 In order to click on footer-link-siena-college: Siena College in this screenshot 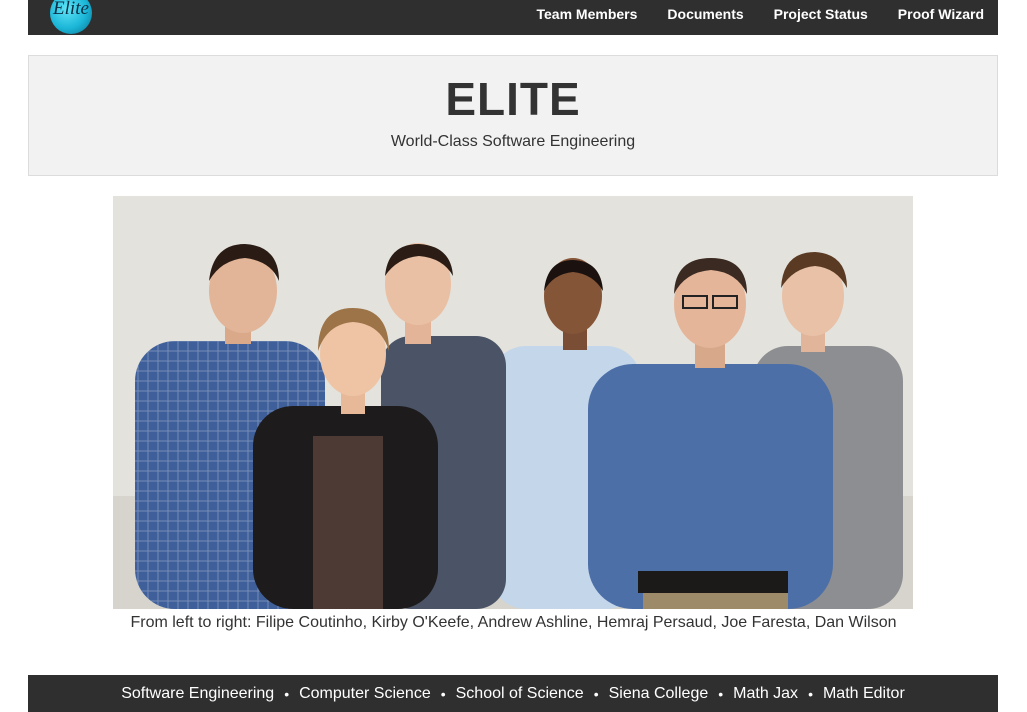, I will do `click(659, 694)`.